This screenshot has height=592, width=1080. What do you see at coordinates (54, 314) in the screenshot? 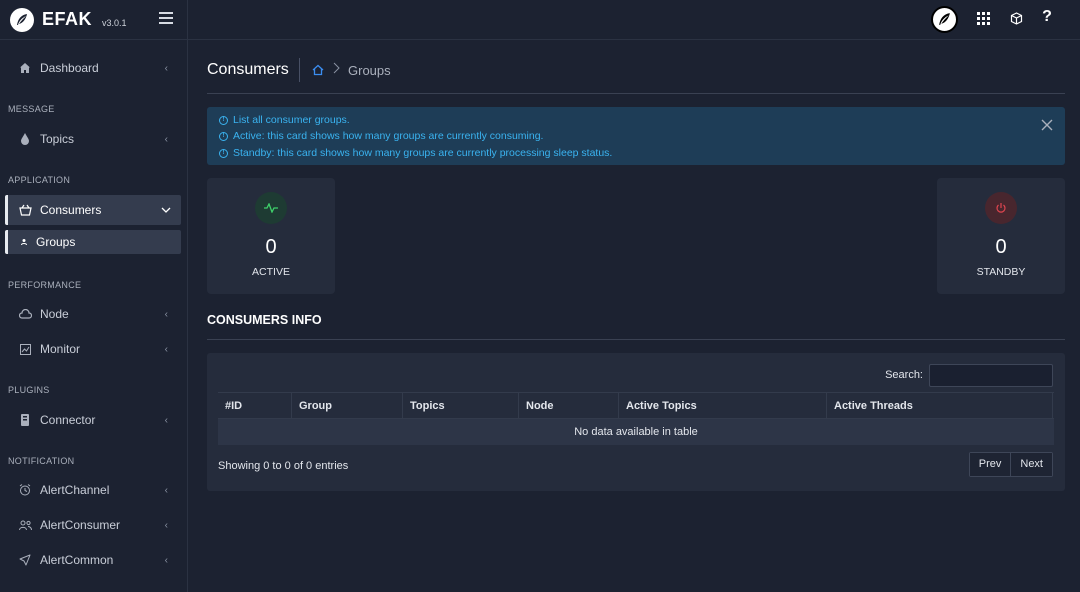
I see `sidebar-item-label: Node` at bounding box center [54, 314].